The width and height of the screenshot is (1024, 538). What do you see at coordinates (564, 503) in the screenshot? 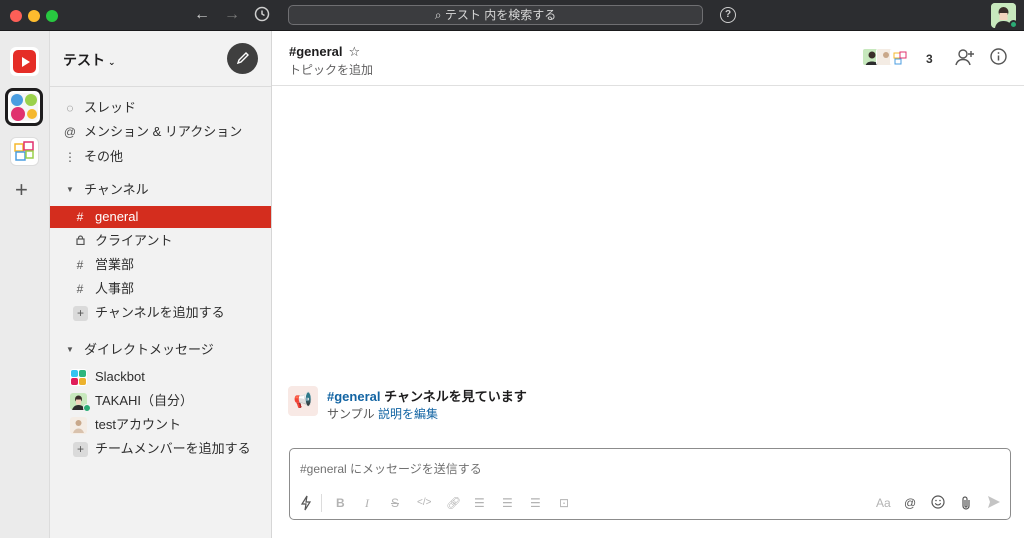
I see `code-block-icon: ⊡` at bounding box center [564, 503].